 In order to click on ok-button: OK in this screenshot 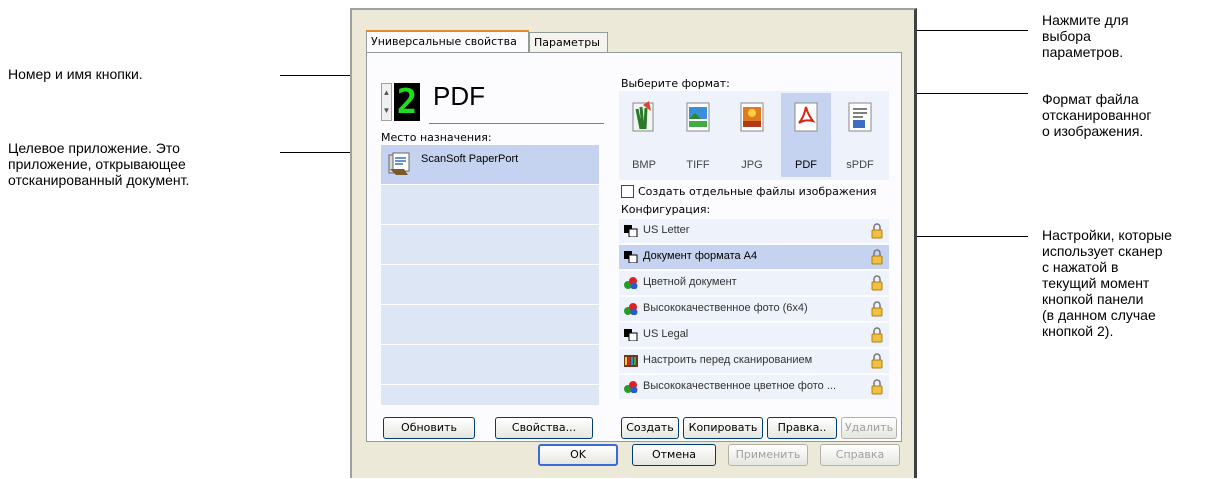, I will do `click(578, 455)`.